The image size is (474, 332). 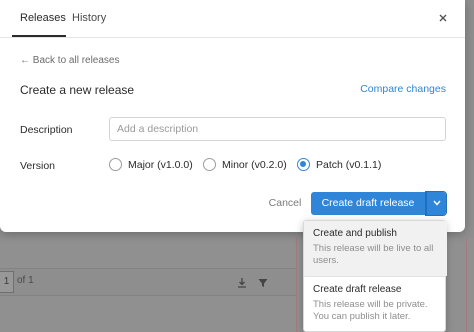 What do you see at coordinates (148, 282) in the screenshot?
I see `background-pagination: 1 of 1` at bounding box center [148, 282].